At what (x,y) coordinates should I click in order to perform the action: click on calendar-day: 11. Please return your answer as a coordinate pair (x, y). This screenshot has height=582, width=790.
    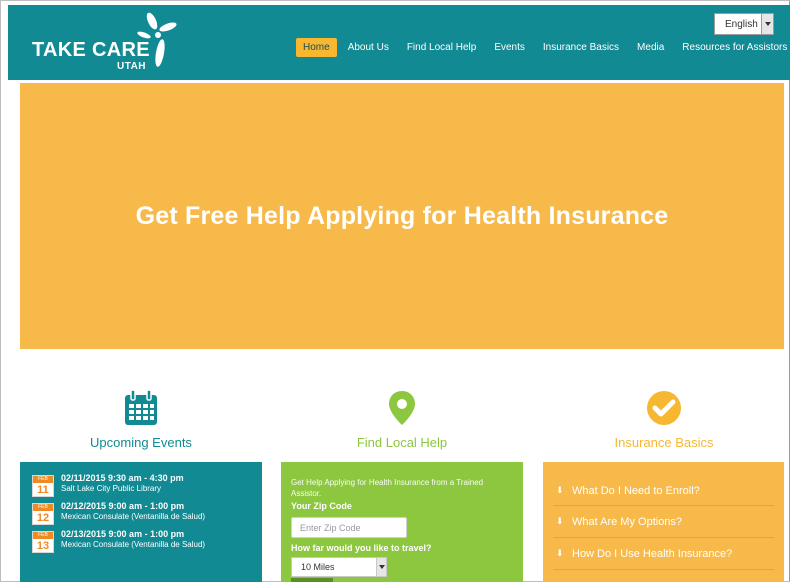
    Looking at the image, I should click on (43, 490).